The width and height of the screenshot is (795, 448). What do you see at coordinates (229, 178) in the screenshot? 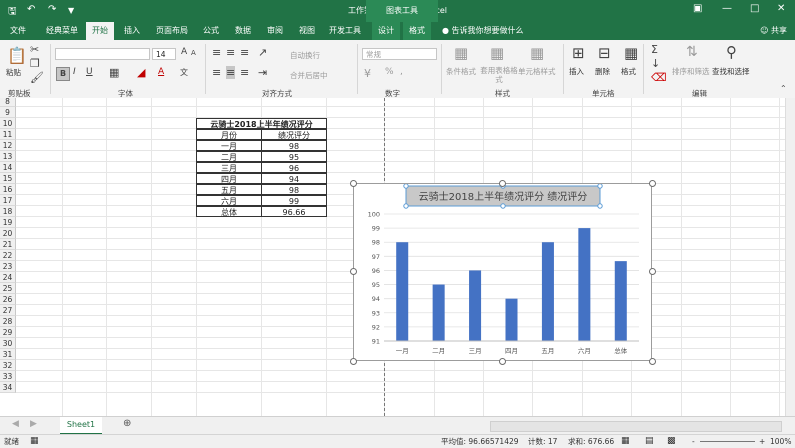
I see `table-cell: 四月` at bounding box center [229, 178].